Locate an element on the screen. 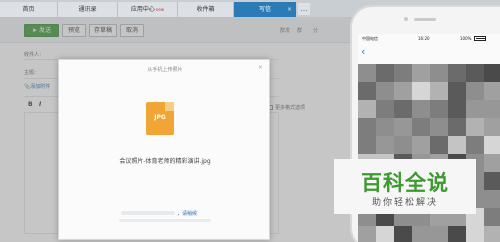  battery-percent: 100% is located at coordinates (466, 38).